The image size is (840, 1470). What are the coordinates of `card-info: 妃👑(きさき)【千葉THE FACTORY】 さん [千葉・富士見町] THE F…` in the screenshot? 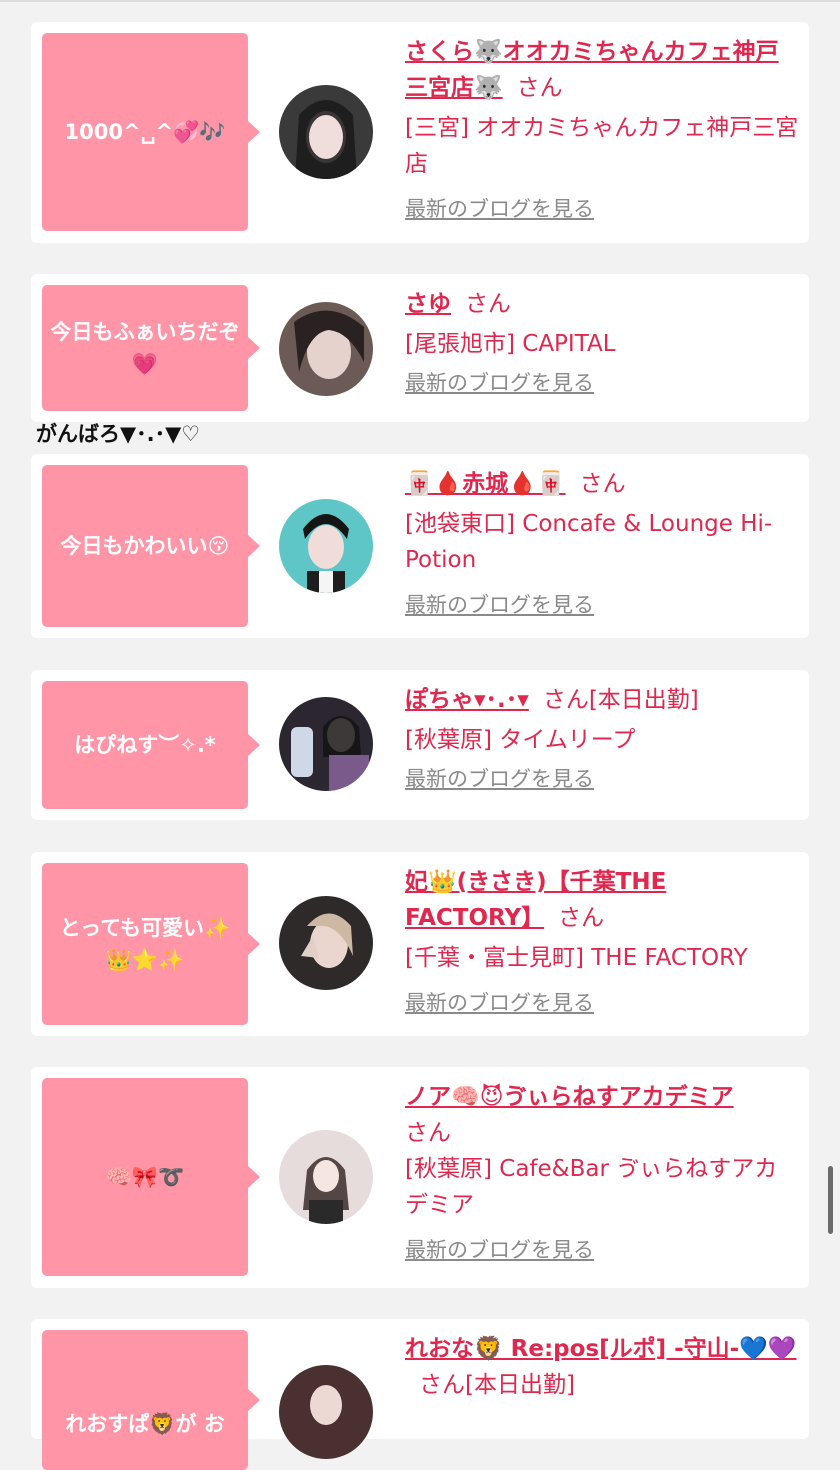 It's located at (602, 941).